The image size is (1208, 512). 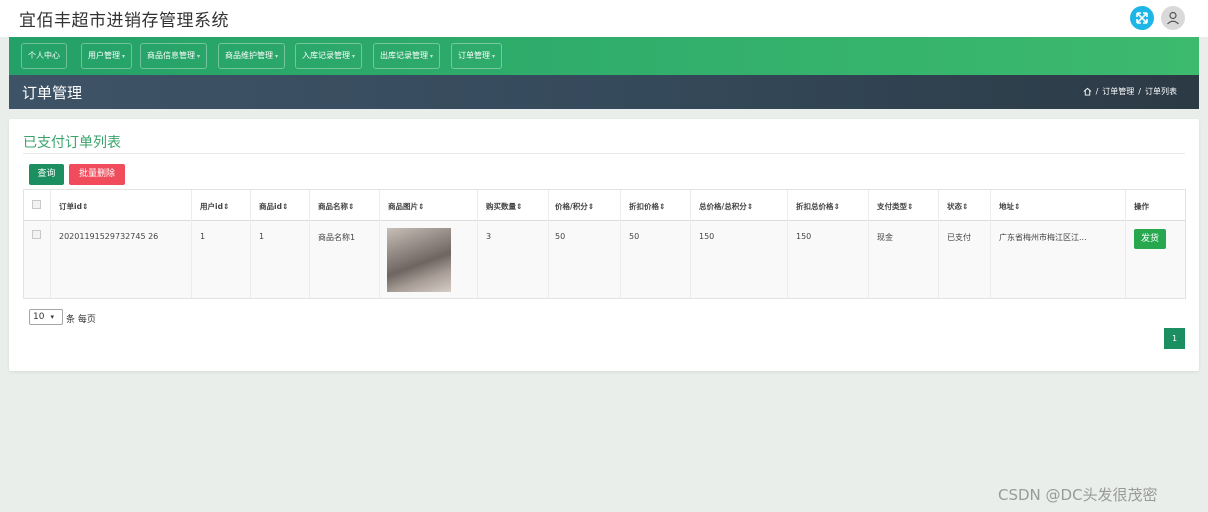 What do you see at coordinates (97, 174) in the screenshot?
I see `batch-delete-button: 批量删除` at bounding box center [97, 174].